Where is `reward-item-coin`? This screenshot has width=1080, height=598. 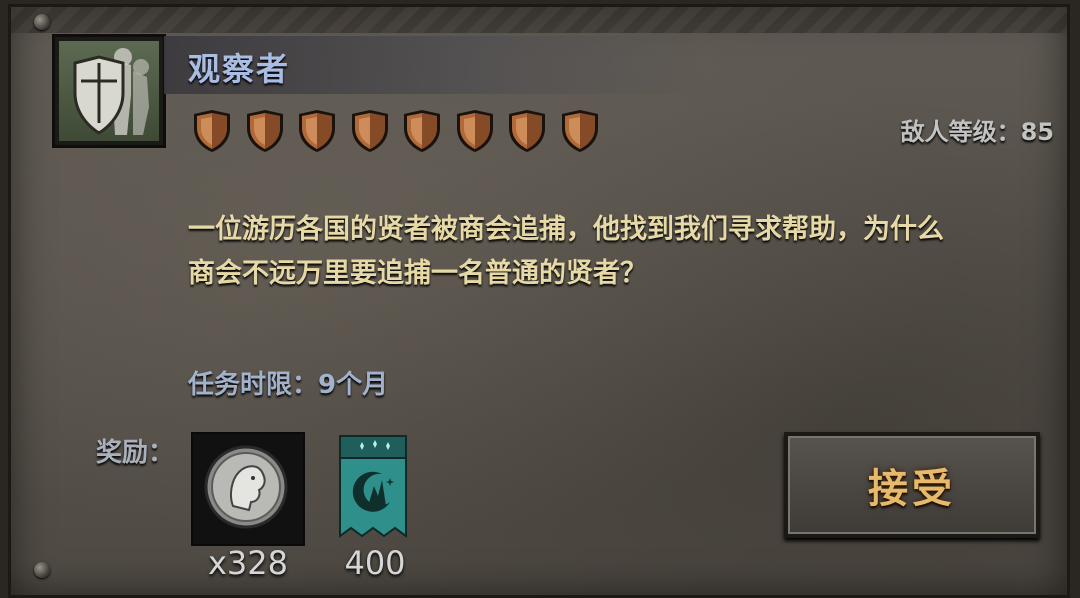
reward-item-coin is located at coordinates (248, 489).